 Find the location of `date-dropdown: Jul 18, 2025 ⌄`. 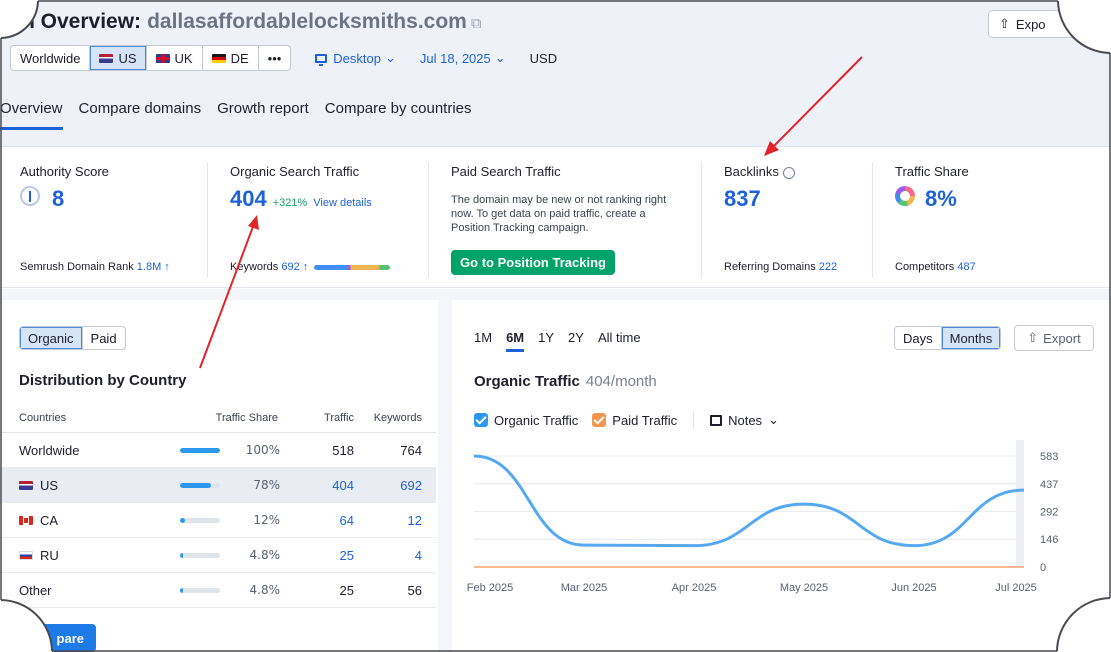

date-dropdown: Jul 18, 2025 ⌄ is located at coordinates (463, 58).